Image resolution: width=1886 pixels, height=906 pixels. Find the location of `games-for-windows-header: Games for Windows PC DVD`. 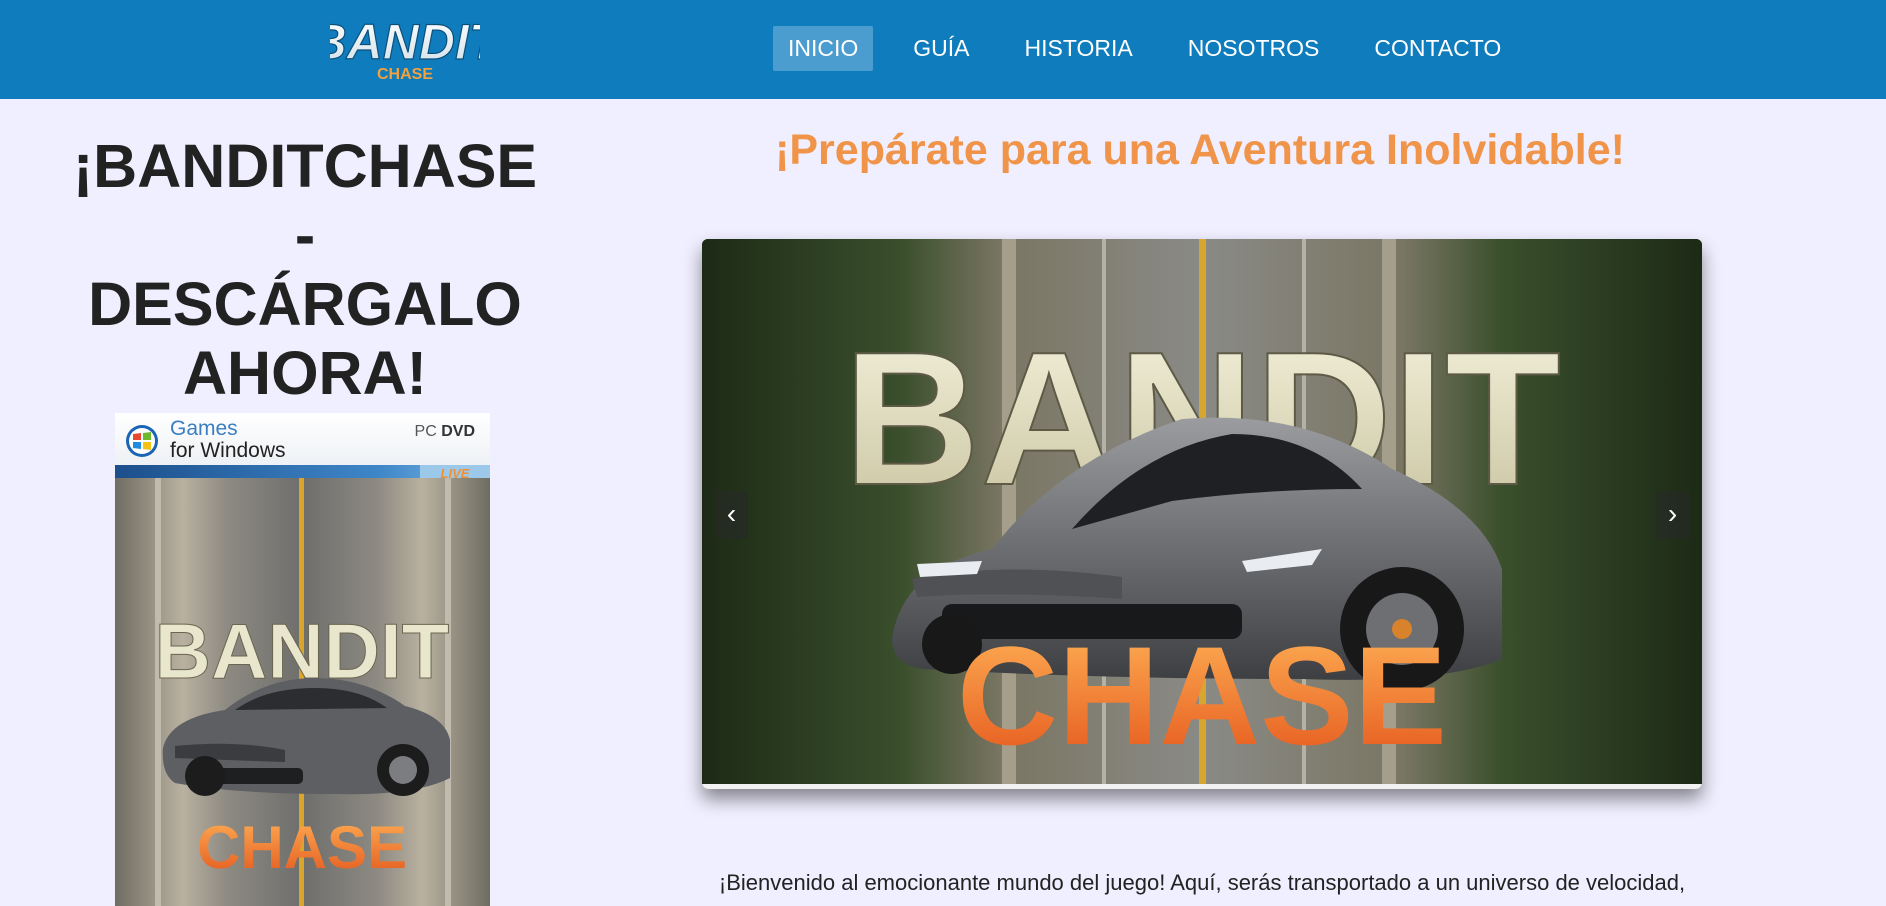

games-for-windows-header: Games for Windows PC DVD is located at coordinates (302, 439).